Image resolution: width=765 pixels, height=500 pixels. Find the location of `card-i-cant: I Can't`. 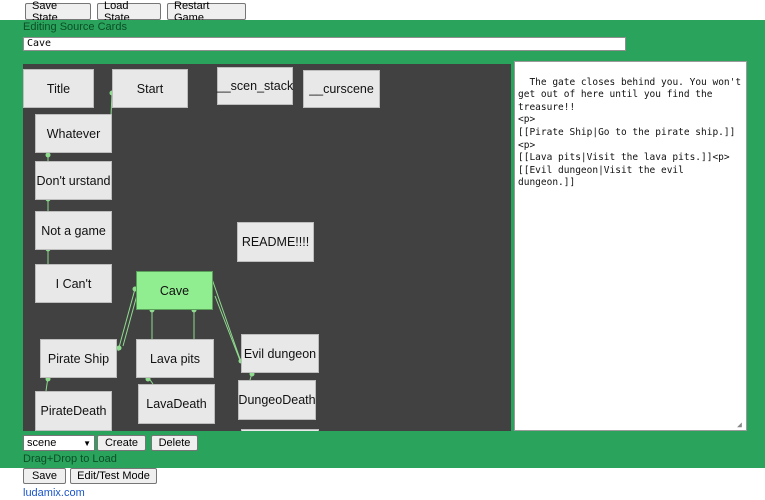

card-i-cant: I Can't is located at coordinates (73, 283).